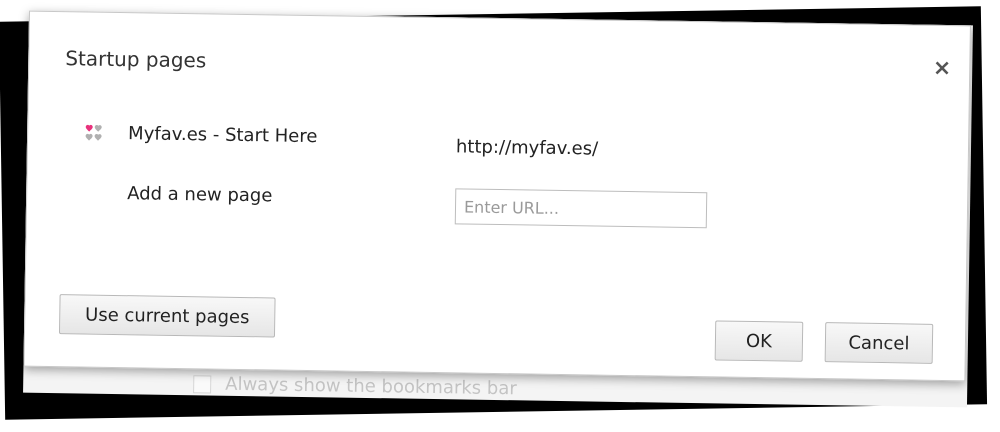  I want to click on bookmarks-bar-option: Always show the bookmarks bar, so click(355, 386).